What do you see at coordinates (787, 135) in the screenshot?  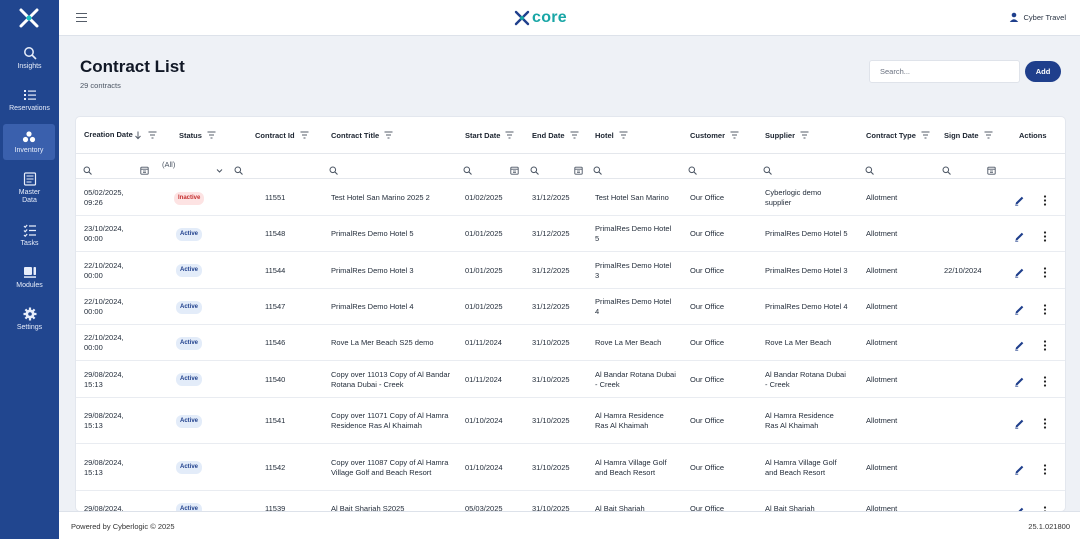 I see `column-header-supplier: Supplier` at bounding box center [787, 135].